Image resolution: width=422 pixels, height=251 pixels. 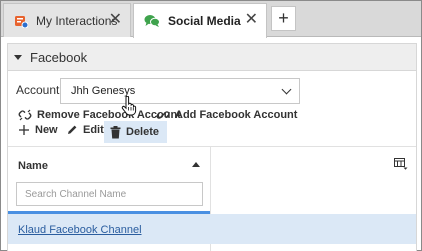 I want to click on section-title: Facebook, so click(x=59, y=57).